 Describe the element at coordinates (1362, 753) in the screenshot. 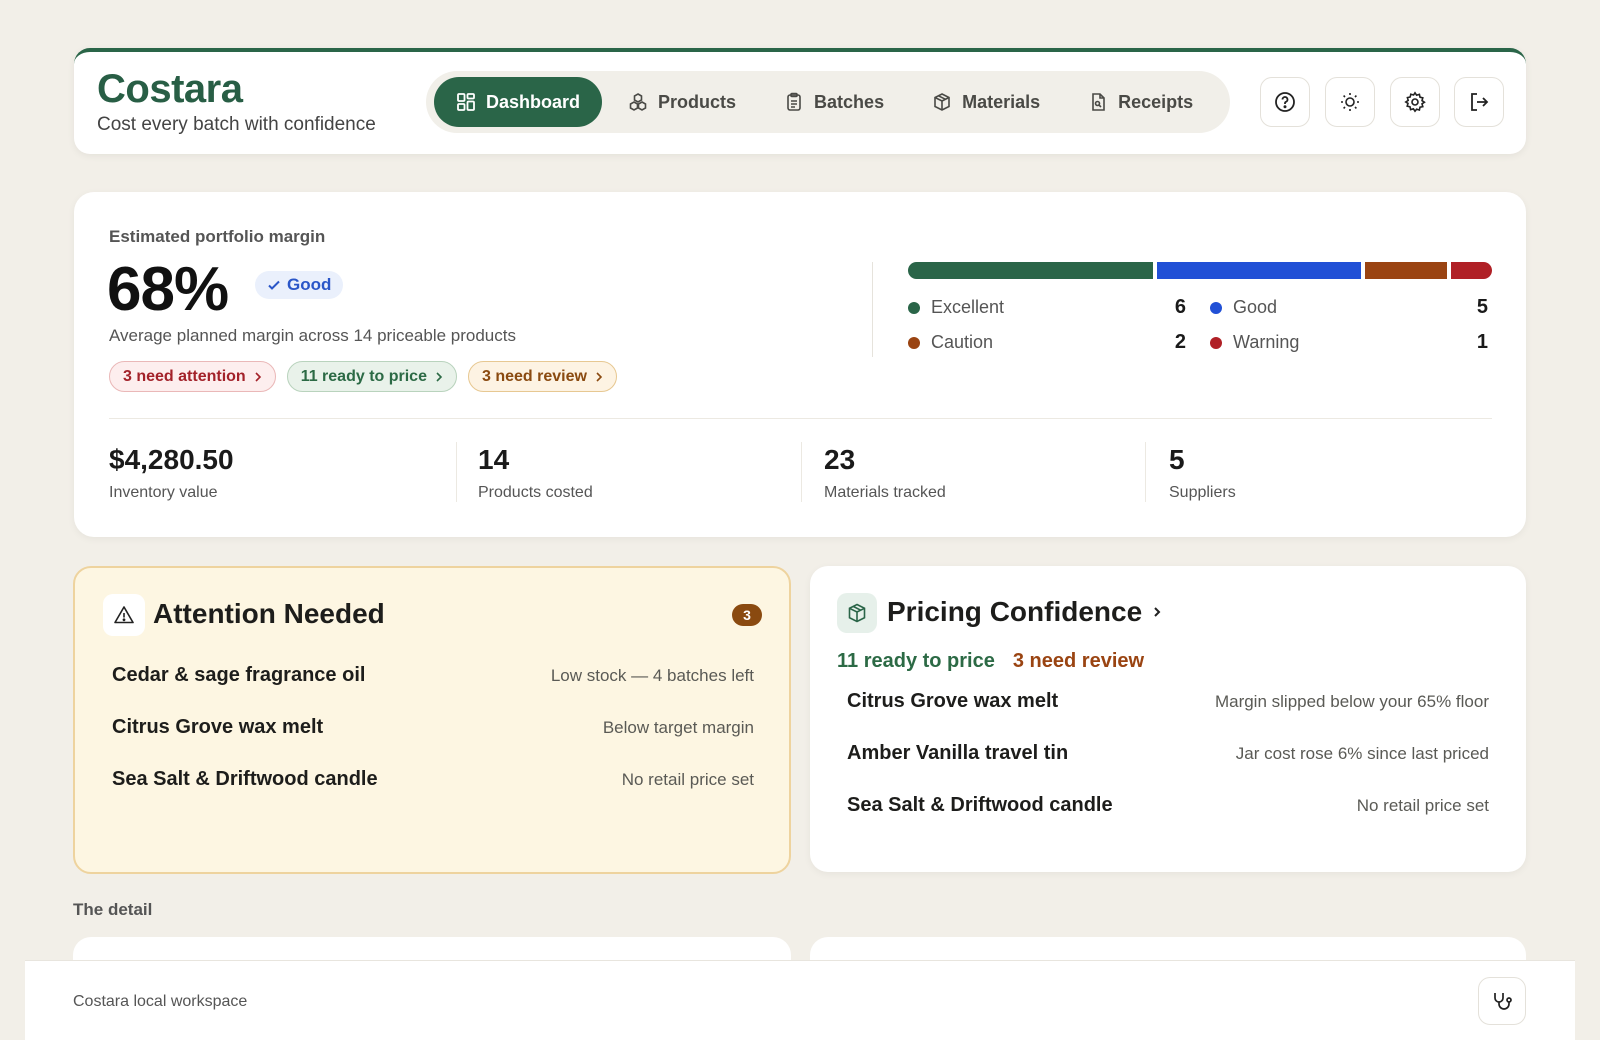

I see `item-note: Jar cost rose 6% since last priced` at that location.